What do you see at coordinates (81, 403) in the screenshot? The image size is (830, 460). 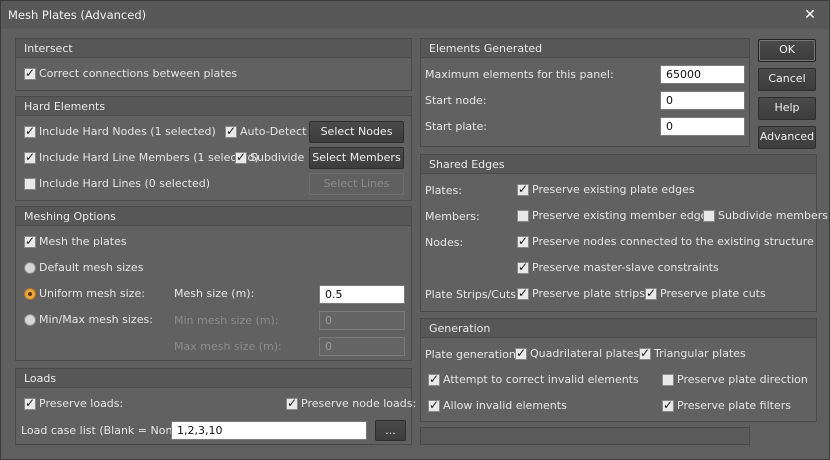 I see `preserve-loads-label: Preserve loads:` at bounding box center [81, 403].